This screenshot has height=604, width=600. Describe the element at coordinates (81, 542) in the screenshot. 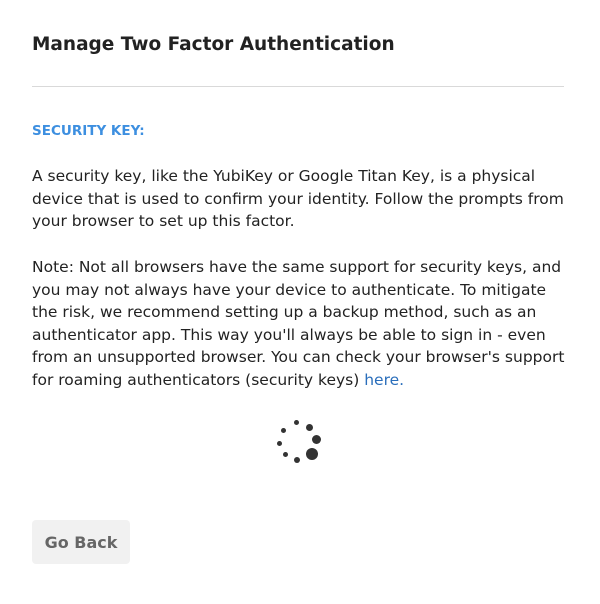

I see `go-back-button: Go Back` at that location.